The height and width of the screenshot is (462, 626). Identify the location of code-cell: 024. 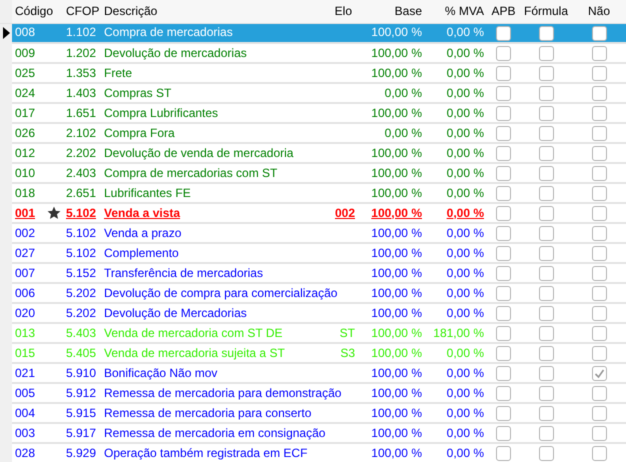
(25, 93).